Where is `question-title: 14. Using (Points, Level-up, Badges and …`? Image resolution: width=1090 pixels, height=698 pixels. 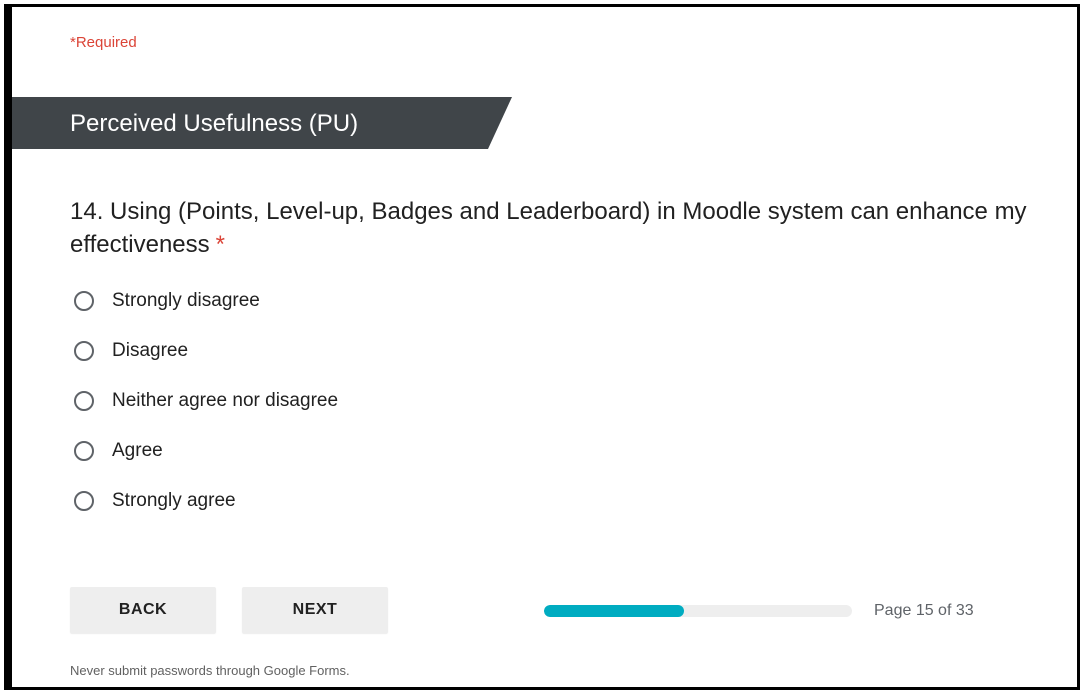
question-title: 14. Using (Points, Level-up, Badges and … is located at coordinates (560, 228).